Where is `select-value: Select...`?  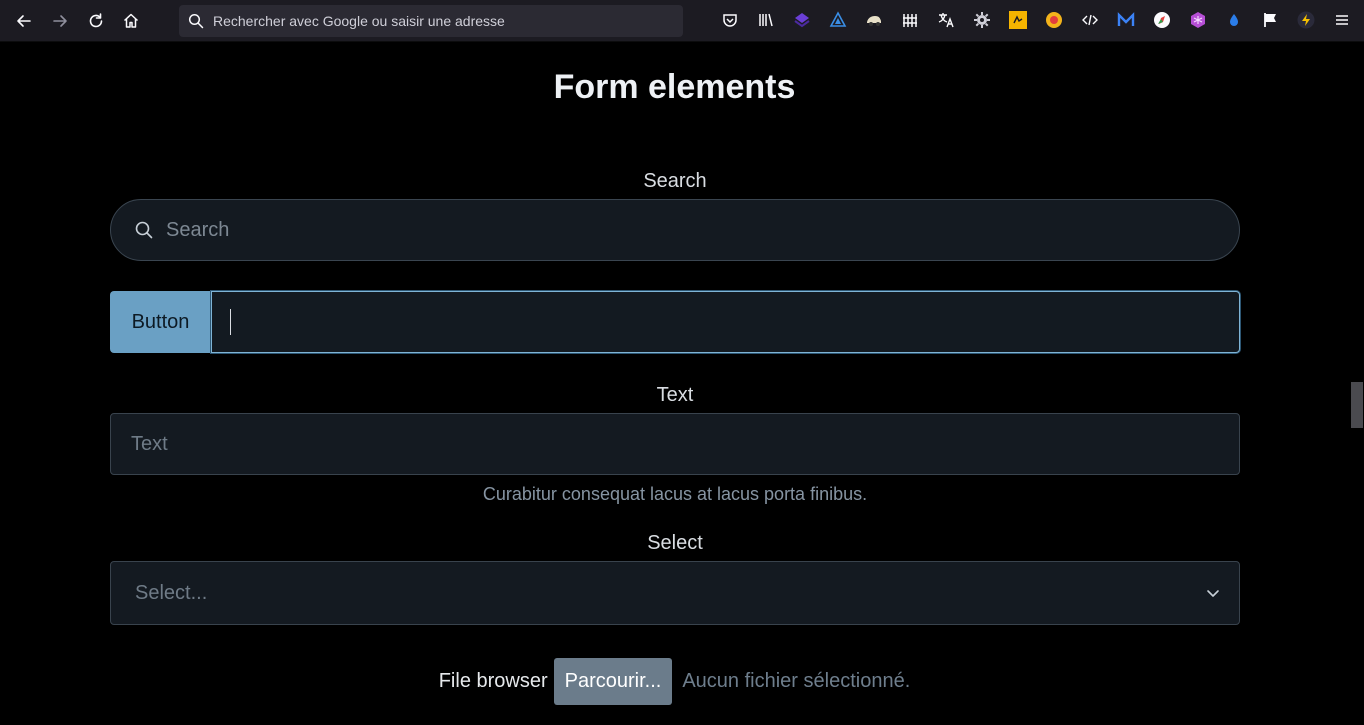 select-value: Select... is located at coordinates (171, 592).